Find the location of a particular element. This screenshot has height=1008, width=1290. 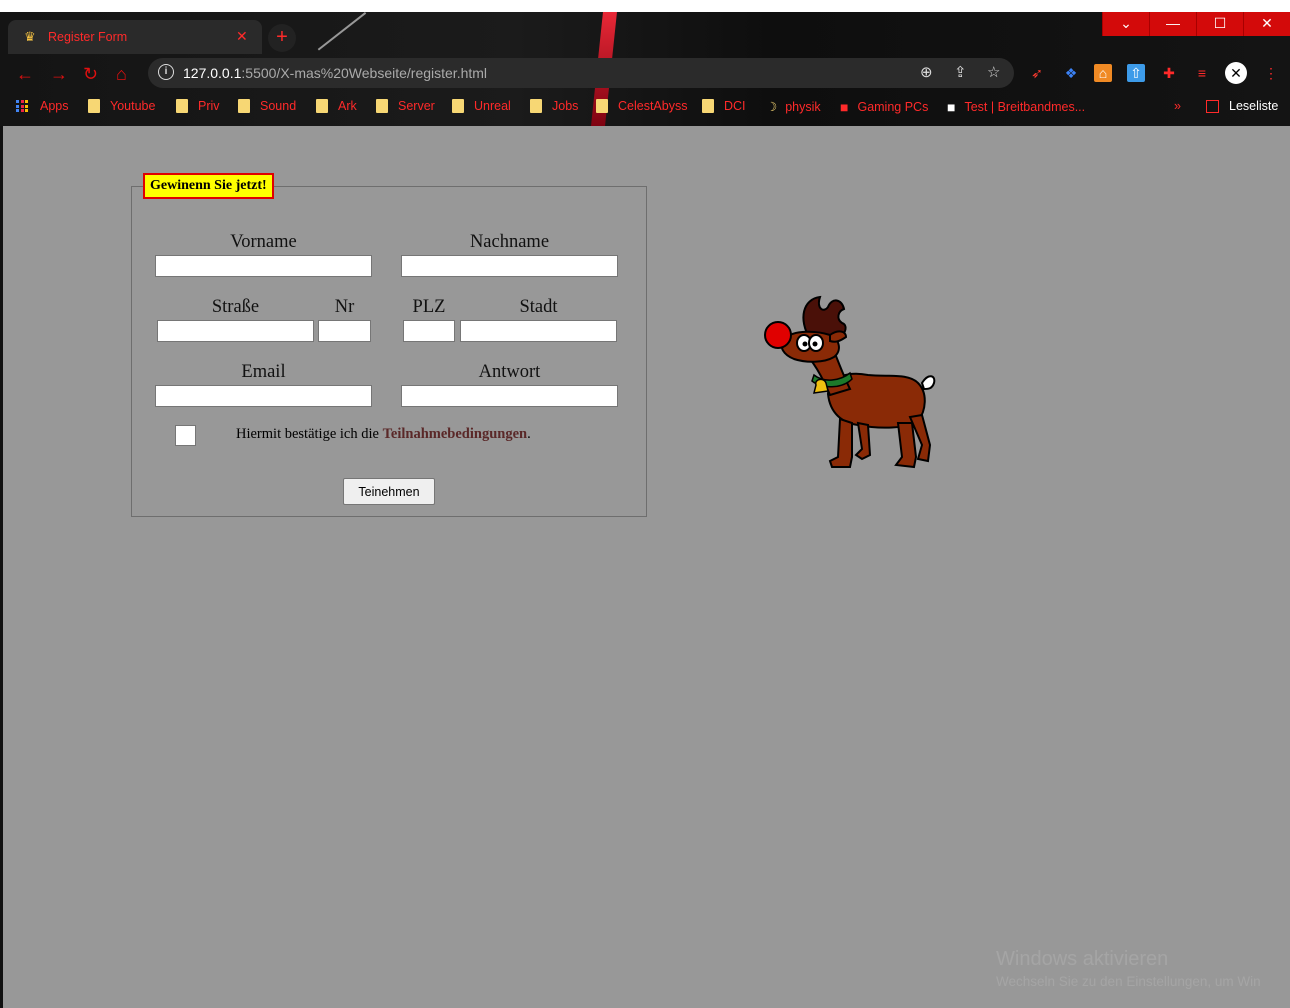

bookmark-label: Unreal is located at coordinates (492, 106).